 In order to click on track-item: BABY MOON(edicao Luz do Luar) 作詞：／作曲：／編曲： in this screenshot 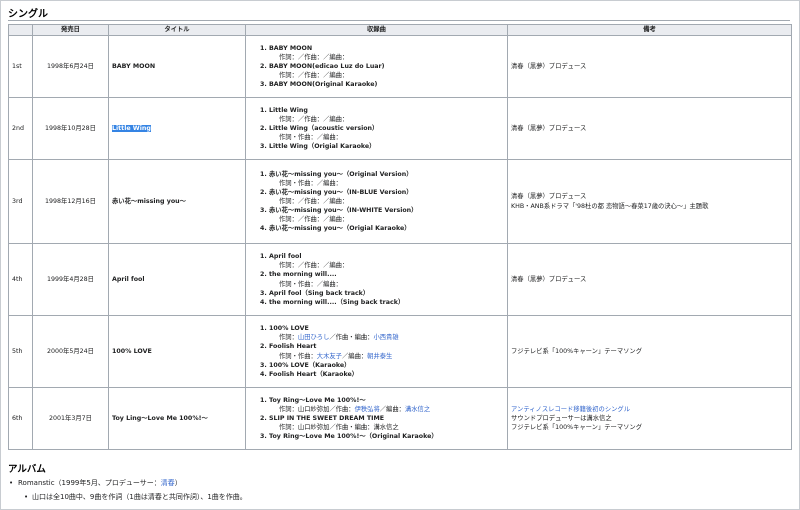, I will do `click(386, 71)`.